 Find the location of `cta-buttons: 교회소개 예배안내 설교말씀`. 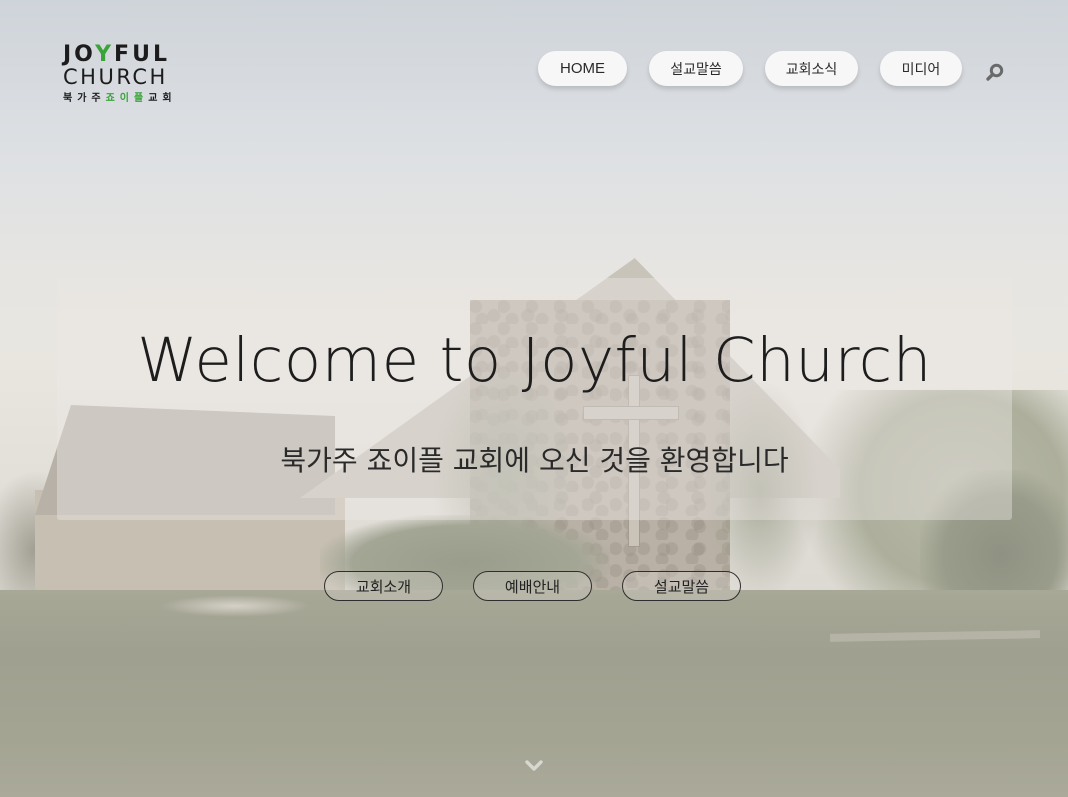

cta-buttons: 교회소개 예배안내 설교말씀 is located at coordinates (532, 586).